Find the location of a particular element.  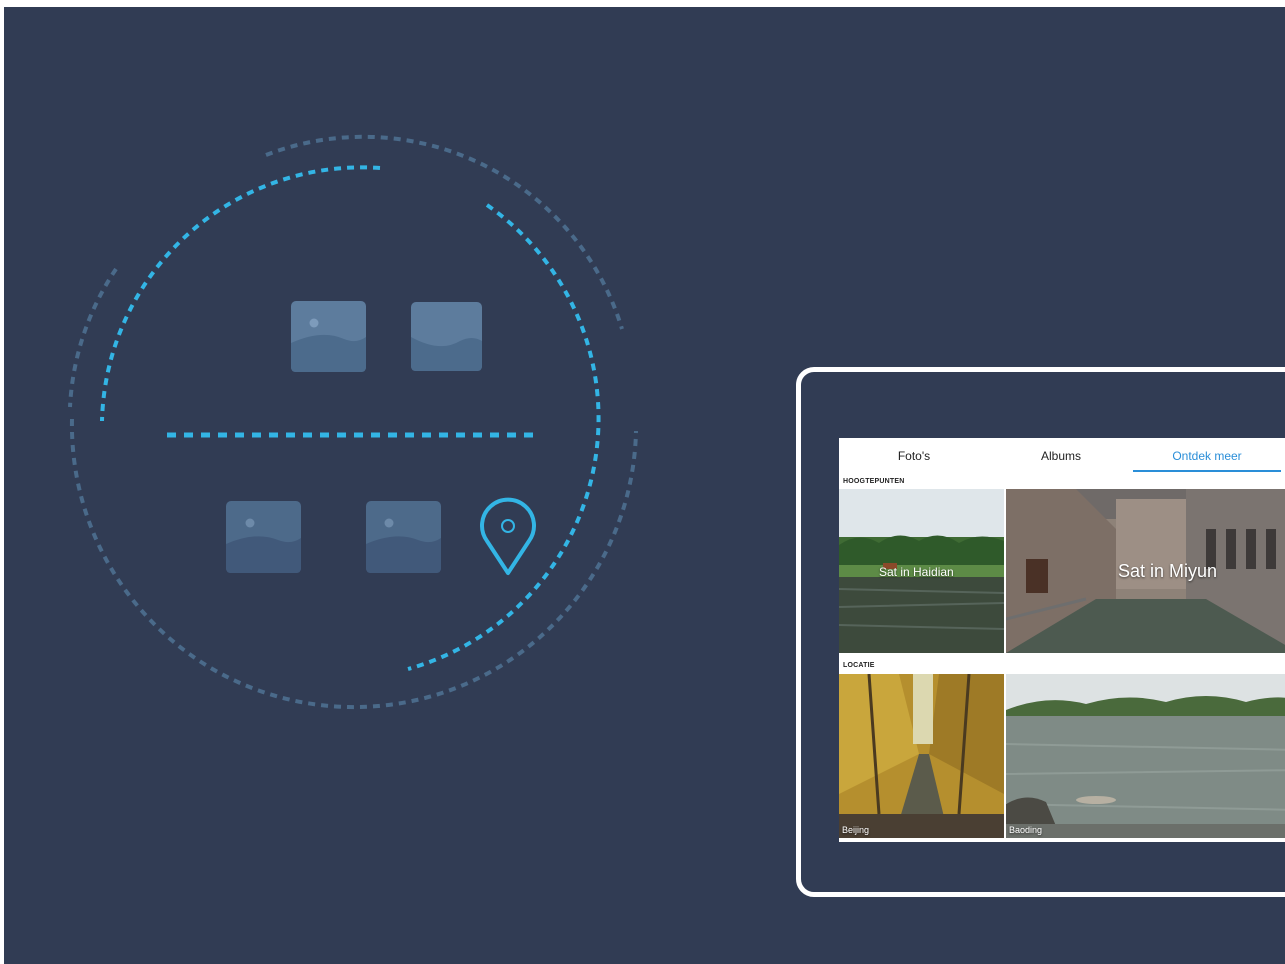

inner-ring-arc-right is located at coordinates (504, 437).